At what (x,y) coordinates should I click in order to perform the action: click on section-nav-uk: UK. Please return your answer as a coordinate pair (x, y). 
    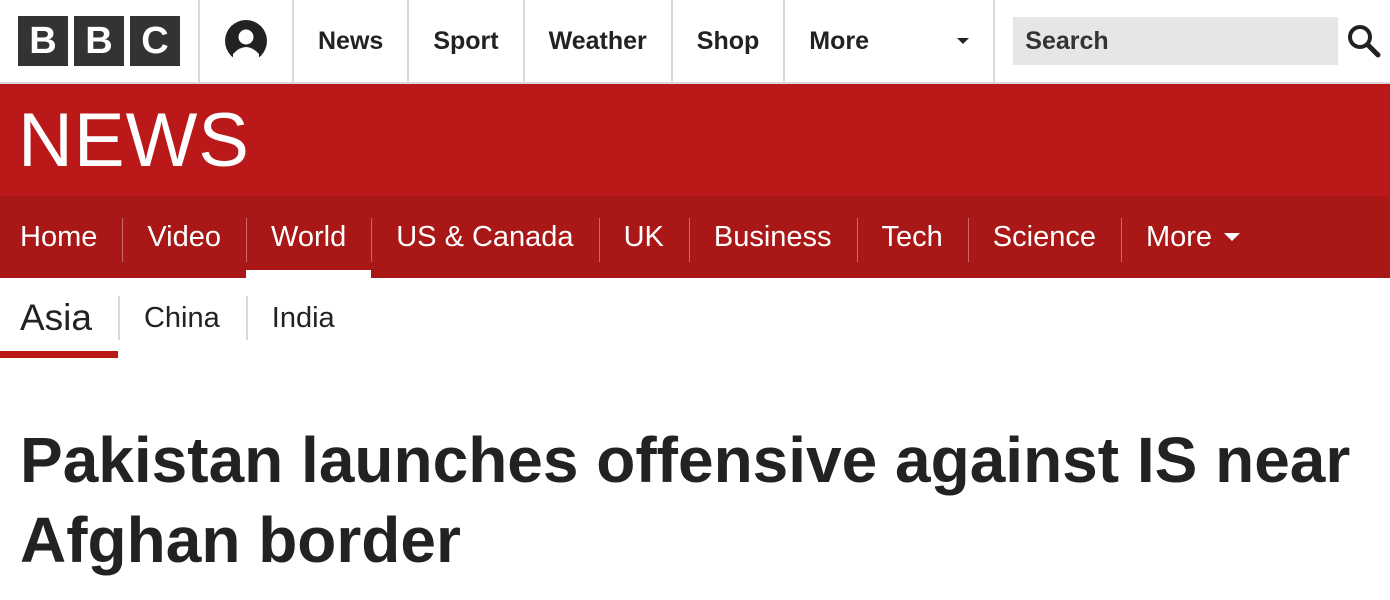
    Looking at the image, I should click on (643, 237).